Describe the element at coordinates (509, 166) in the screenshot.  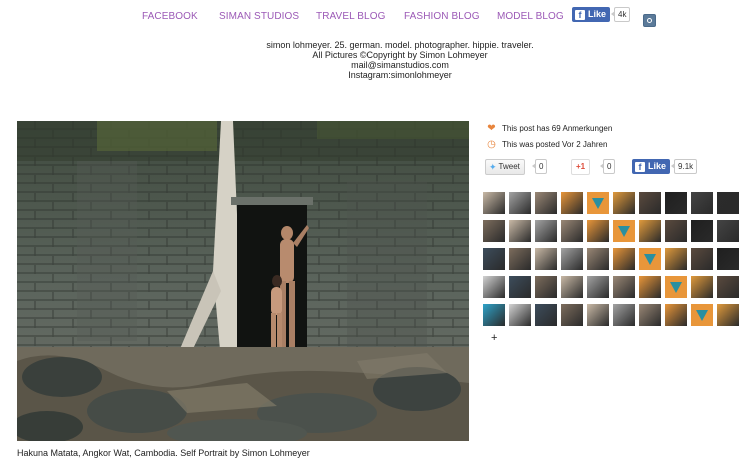
I see `tweet-label: Tweet` at that location.